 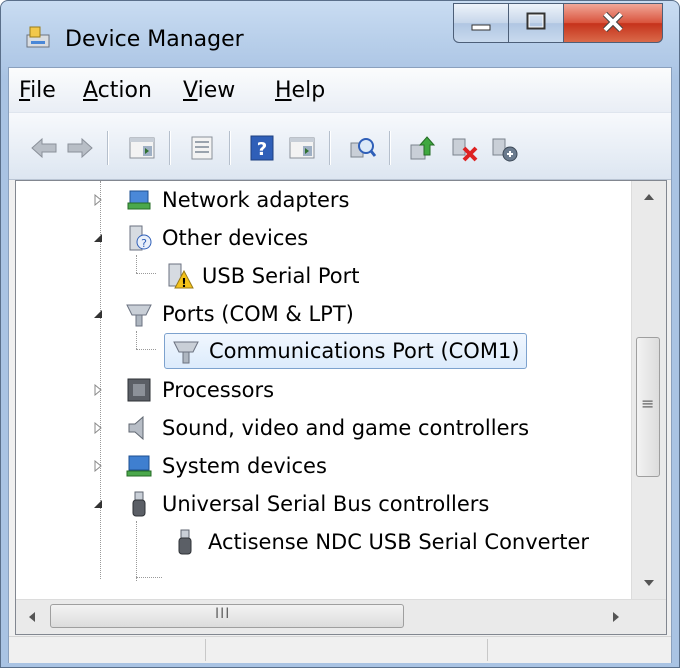 I want to click on device-manager-app-icon, so click(x=38, y=37).